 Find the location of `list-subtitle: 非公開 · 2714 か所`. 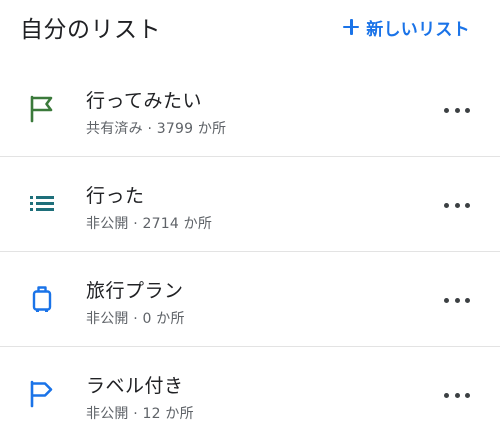

list-subtitle: 非公開 · 2714 か所 is located at coordinates (149, 224).